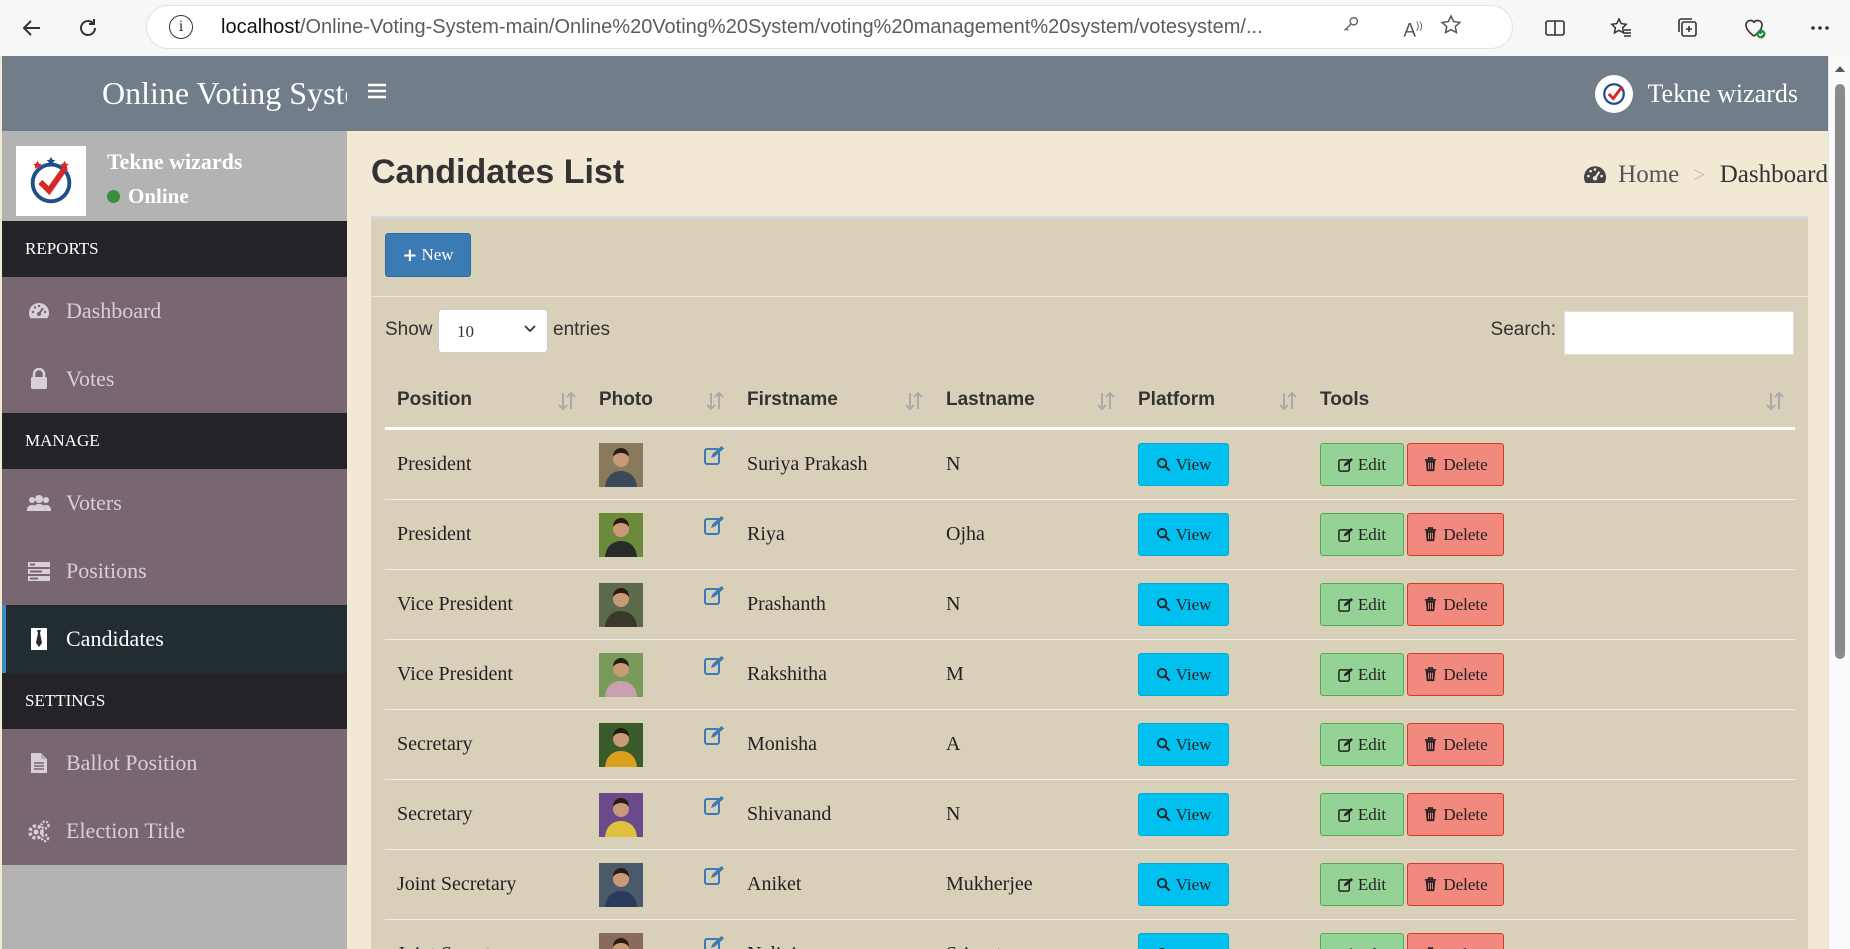 The height and width of the screenshot is (949, 1850). I want to click on key-icon, so click(1351, 27).